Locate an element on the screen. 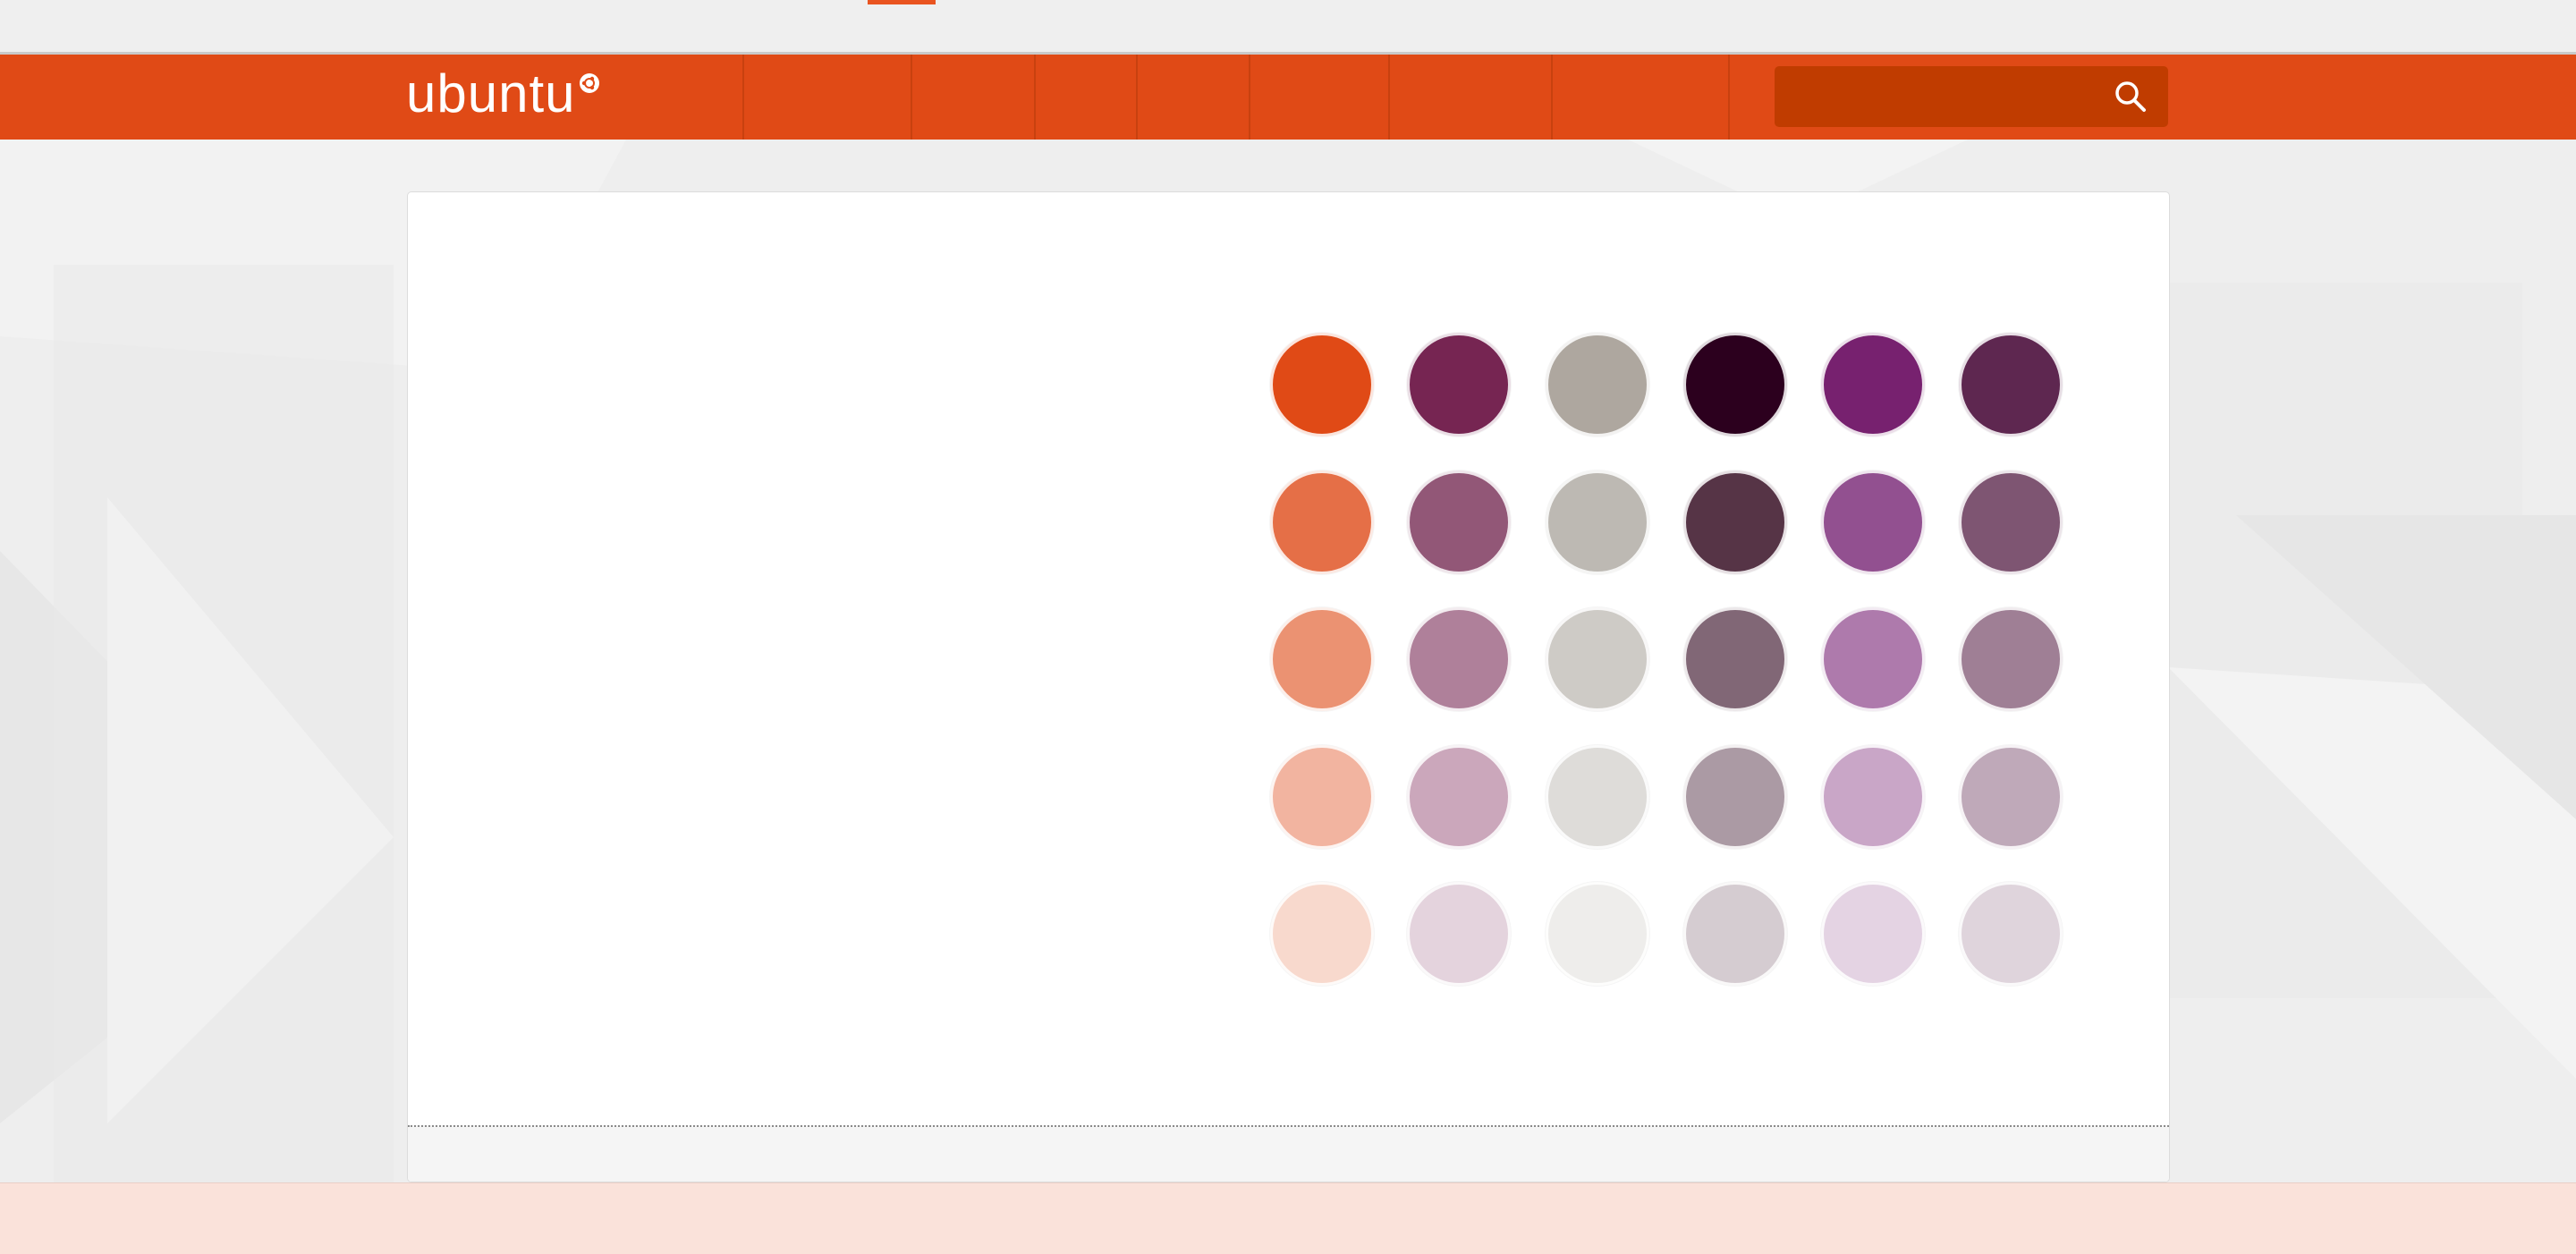  card-footer is located at coordinates (1288, 1153).